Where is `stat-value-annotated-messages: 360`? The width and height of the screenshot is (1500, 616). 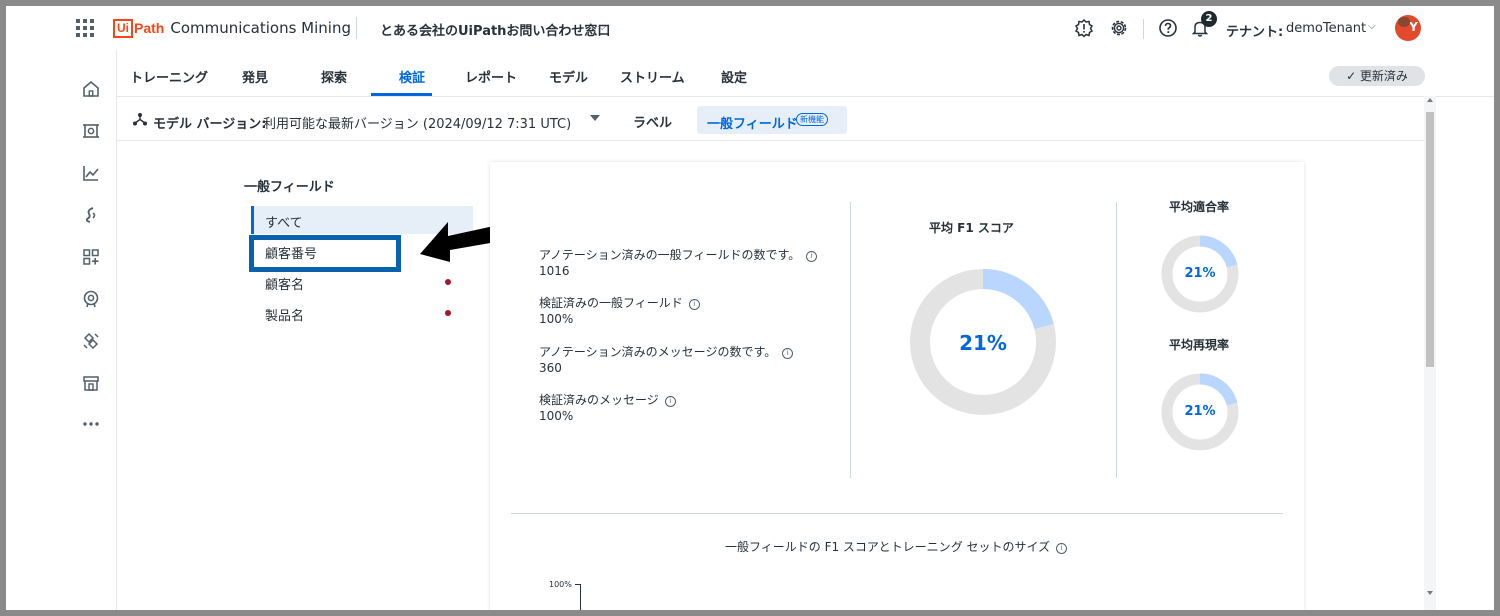 stat-value-annotated-messages: 360 is located at coordinates (550, 368).